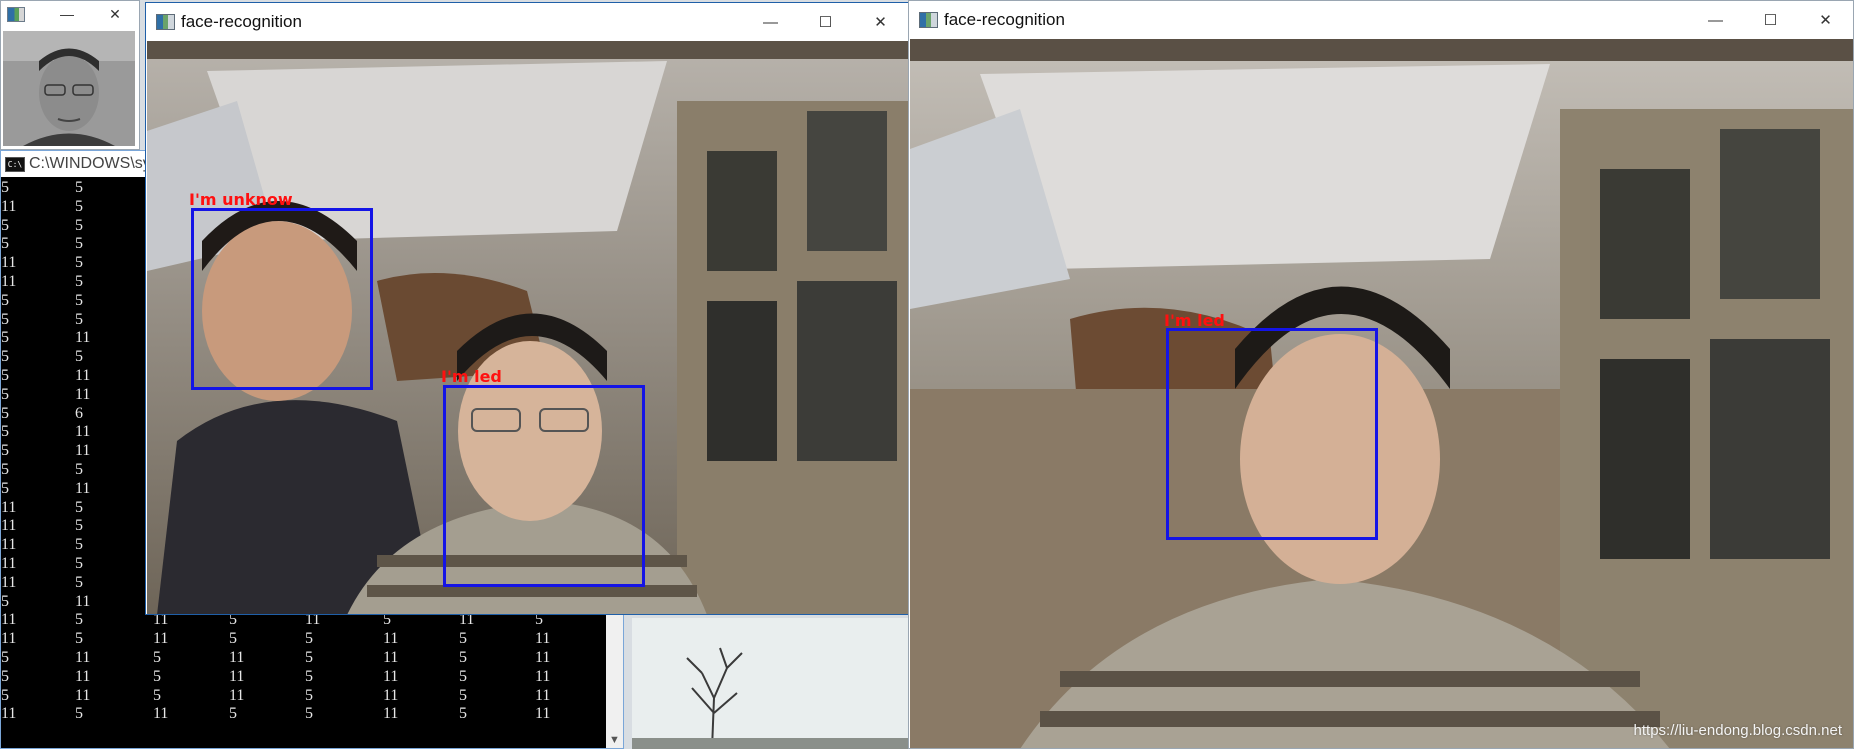  I want to click on face-label: I'm unknow, so click(241, 199).